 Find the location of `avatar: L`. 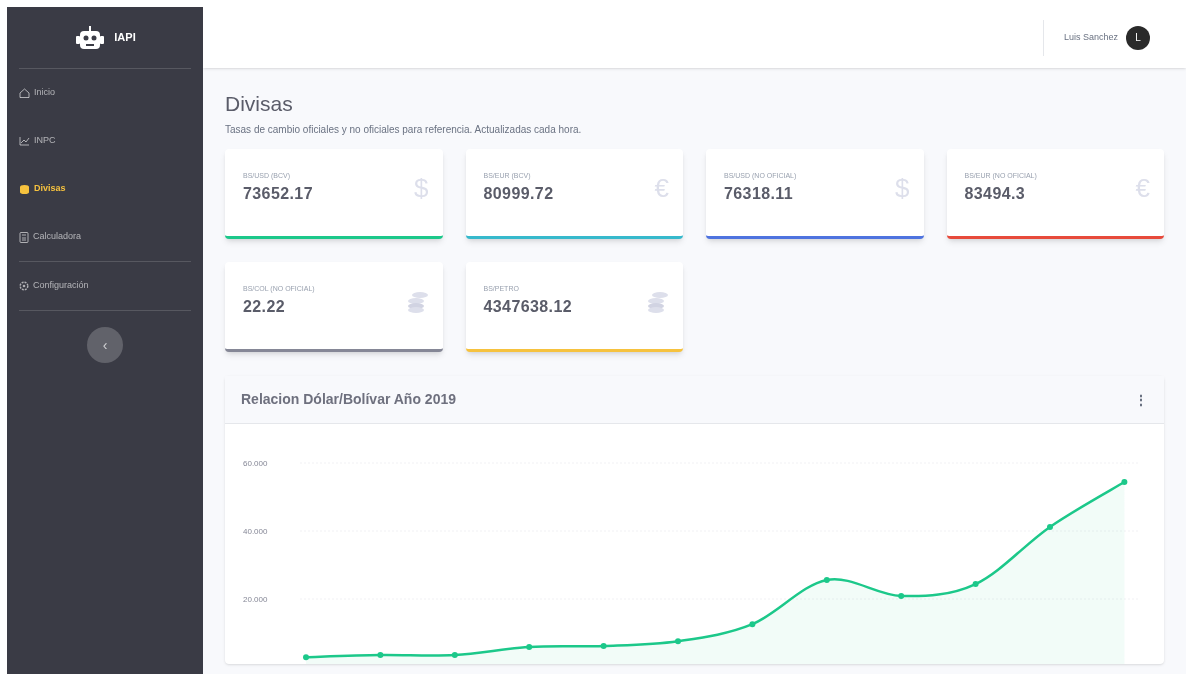

avatar: L is located at coordinates (1138, 37).